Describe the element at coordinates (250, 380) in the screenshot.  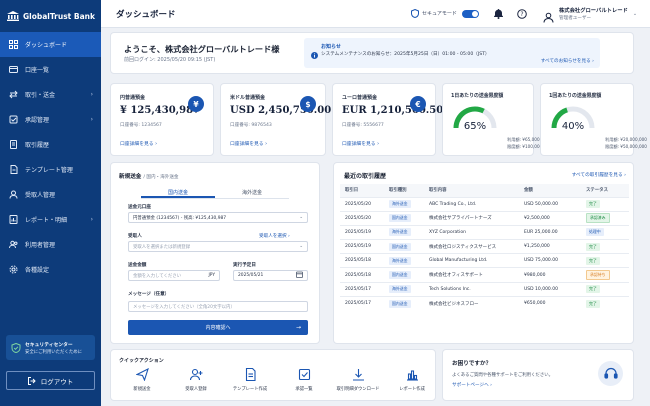
I see `quick-action-create-template: テンプレート作成` at that location.